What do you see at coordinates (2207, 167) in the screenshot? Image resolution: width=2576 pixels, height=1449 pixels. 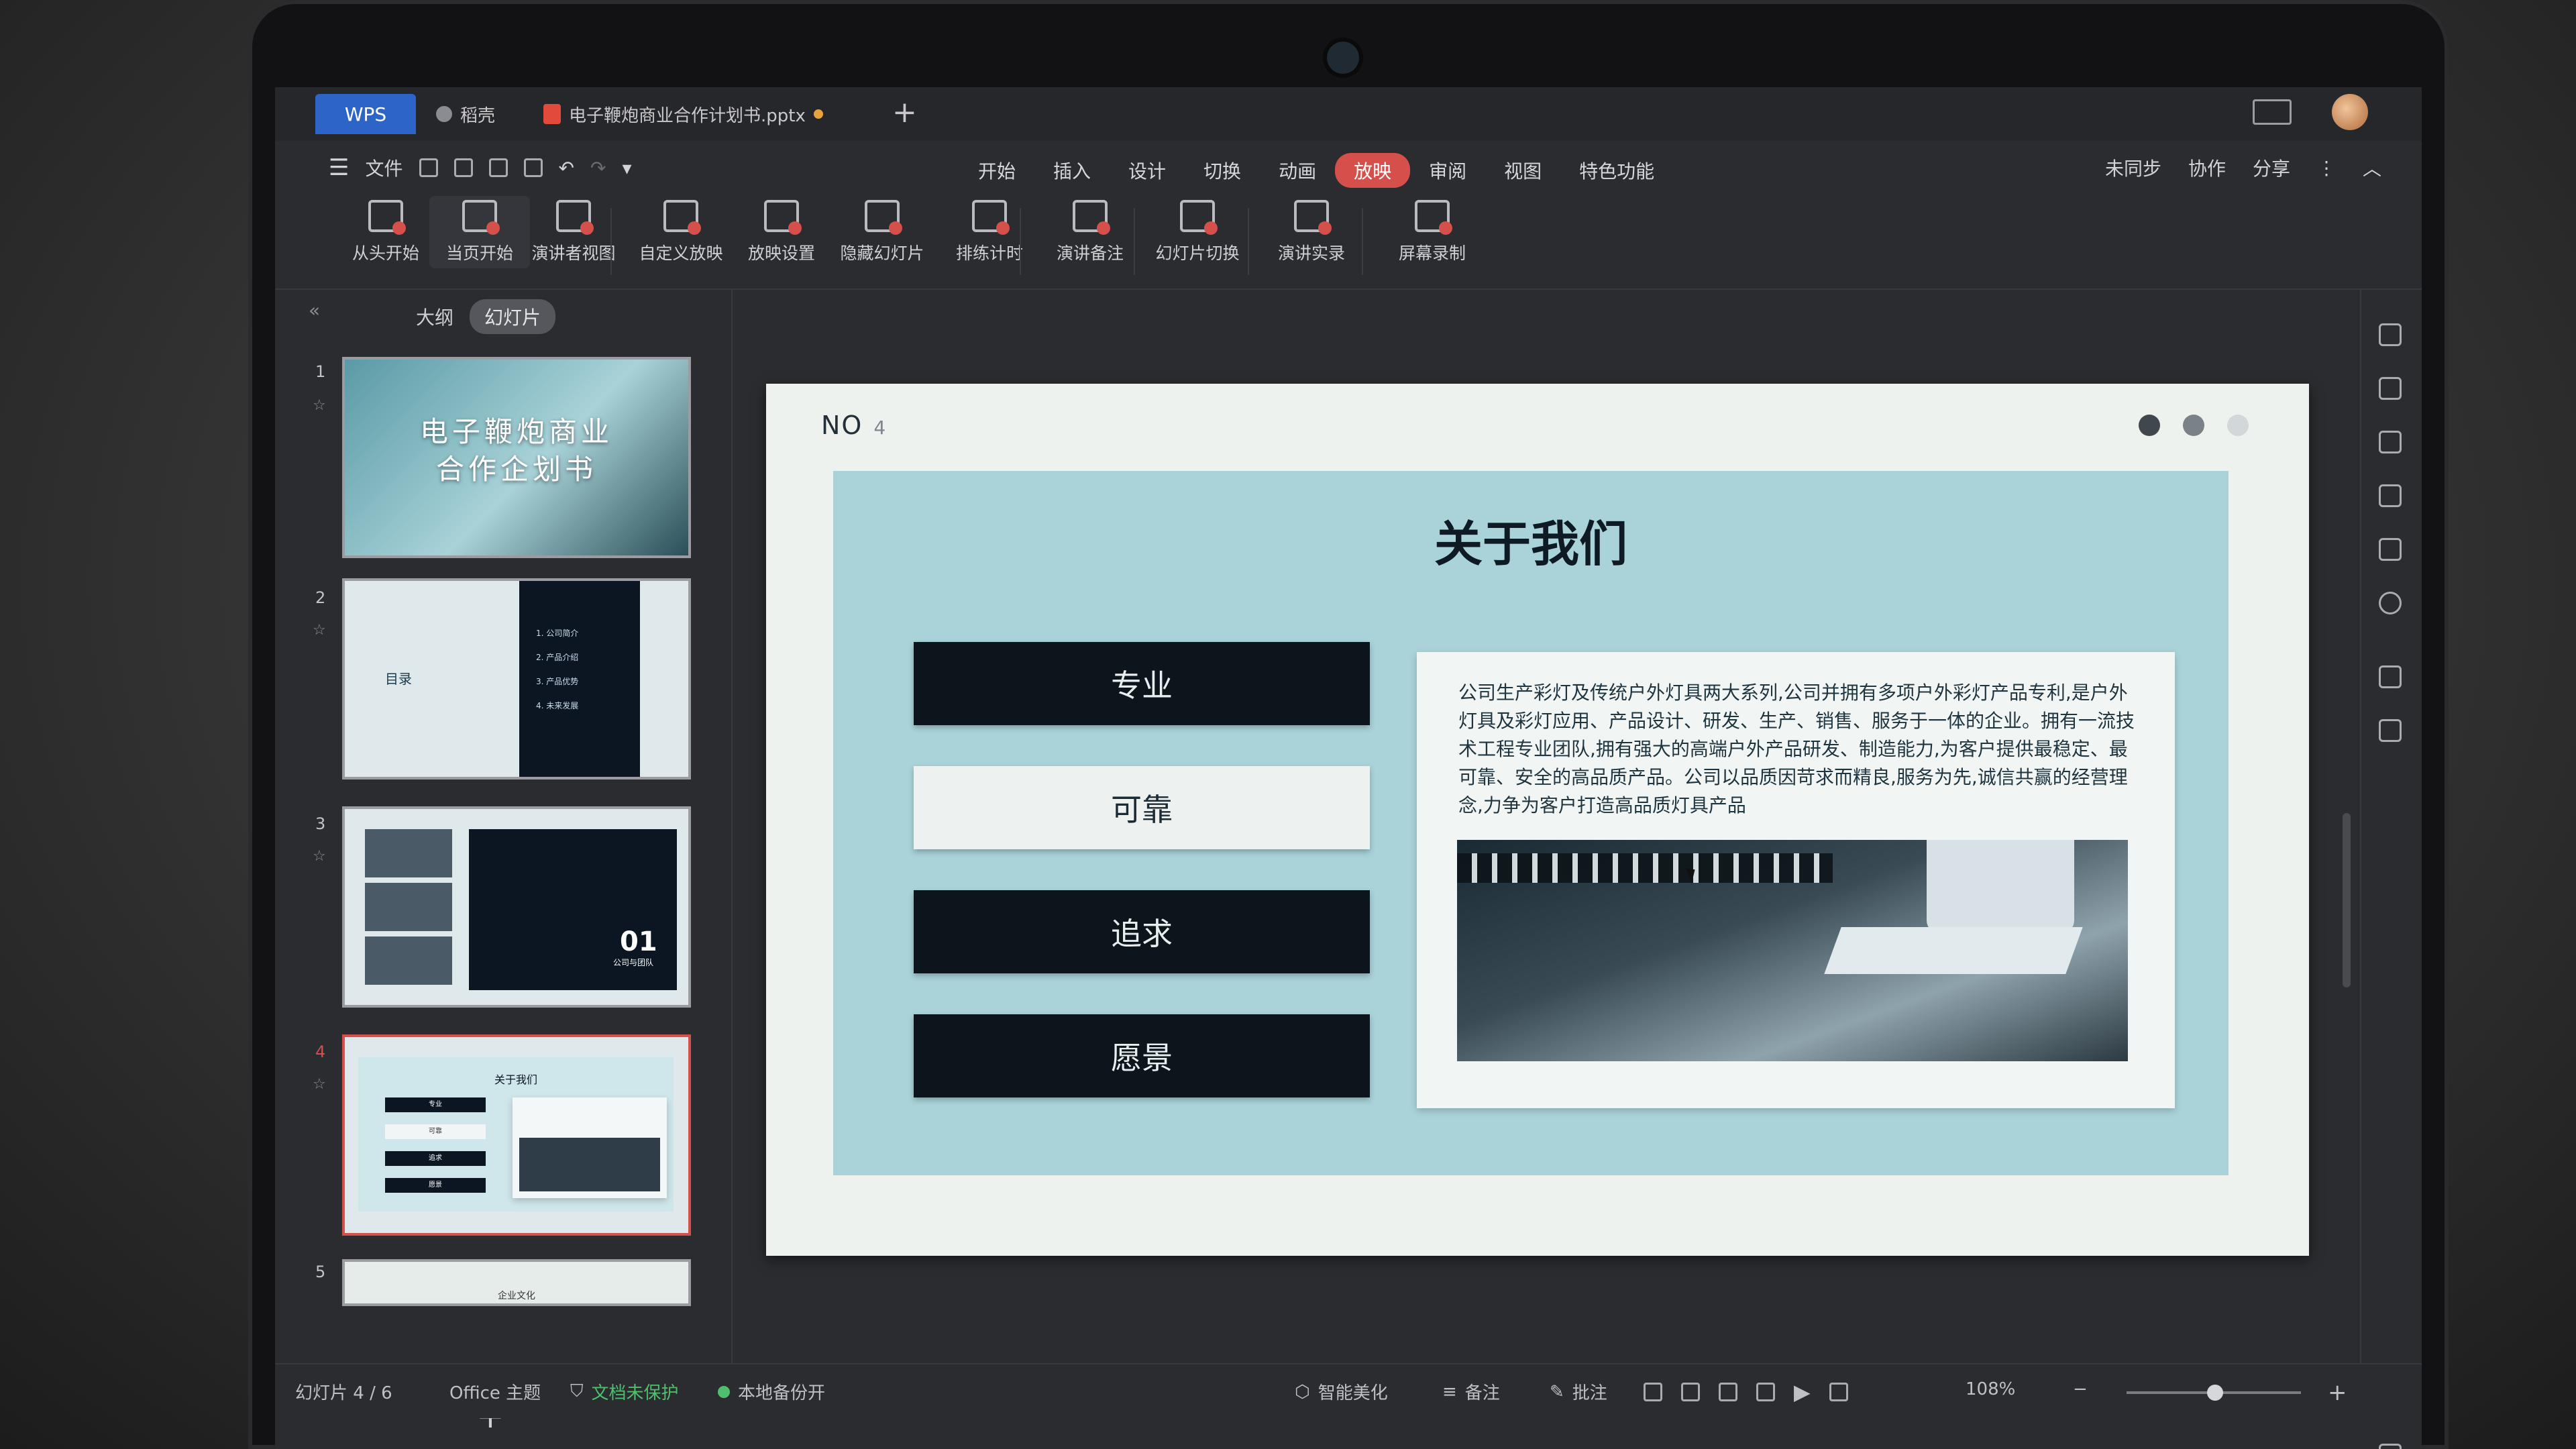 I see `collaborate-button: 协作` at bounding box center [2207, 167].